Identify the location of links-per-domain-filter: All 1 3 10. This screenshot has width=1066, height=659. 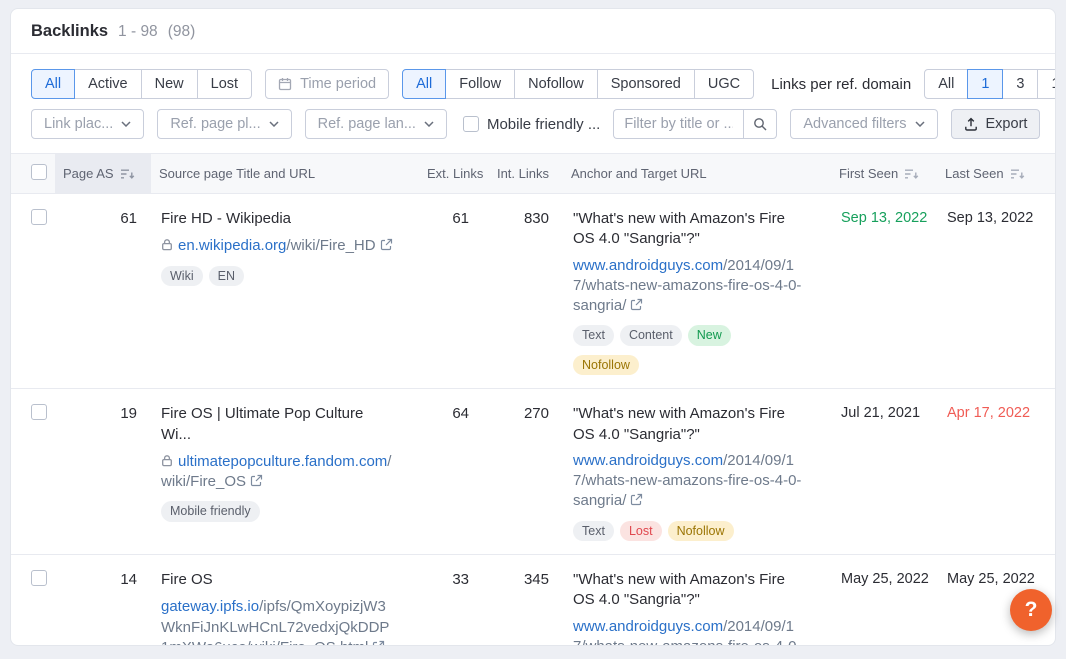
(990, 84).